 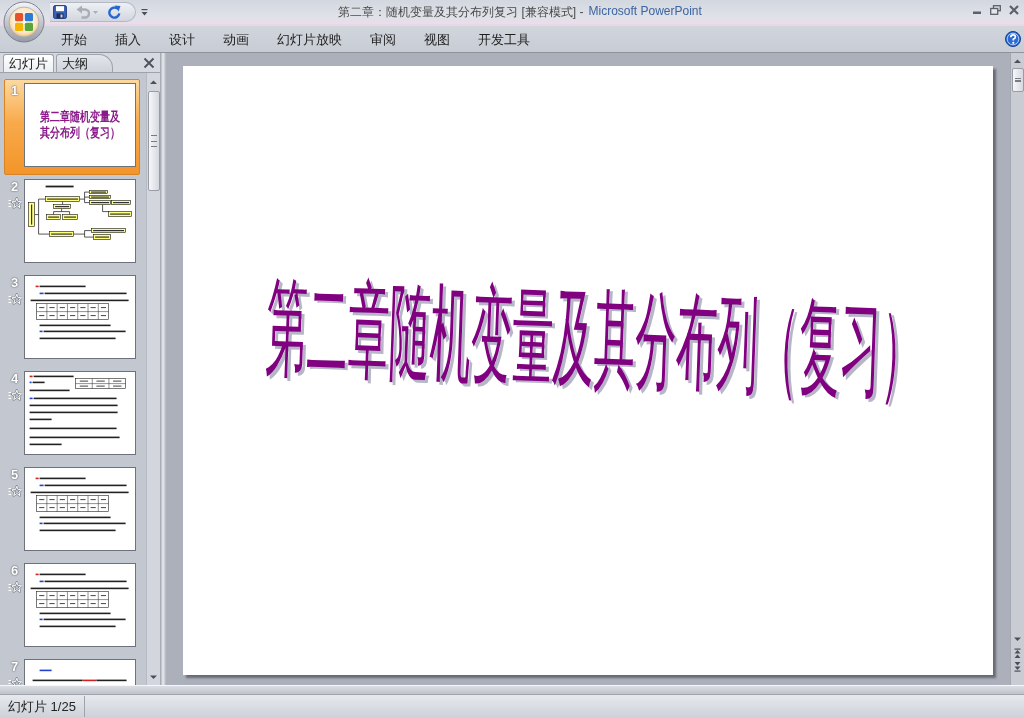 I want to click on pane-tab: 大纲, so click(x=84, y=63).